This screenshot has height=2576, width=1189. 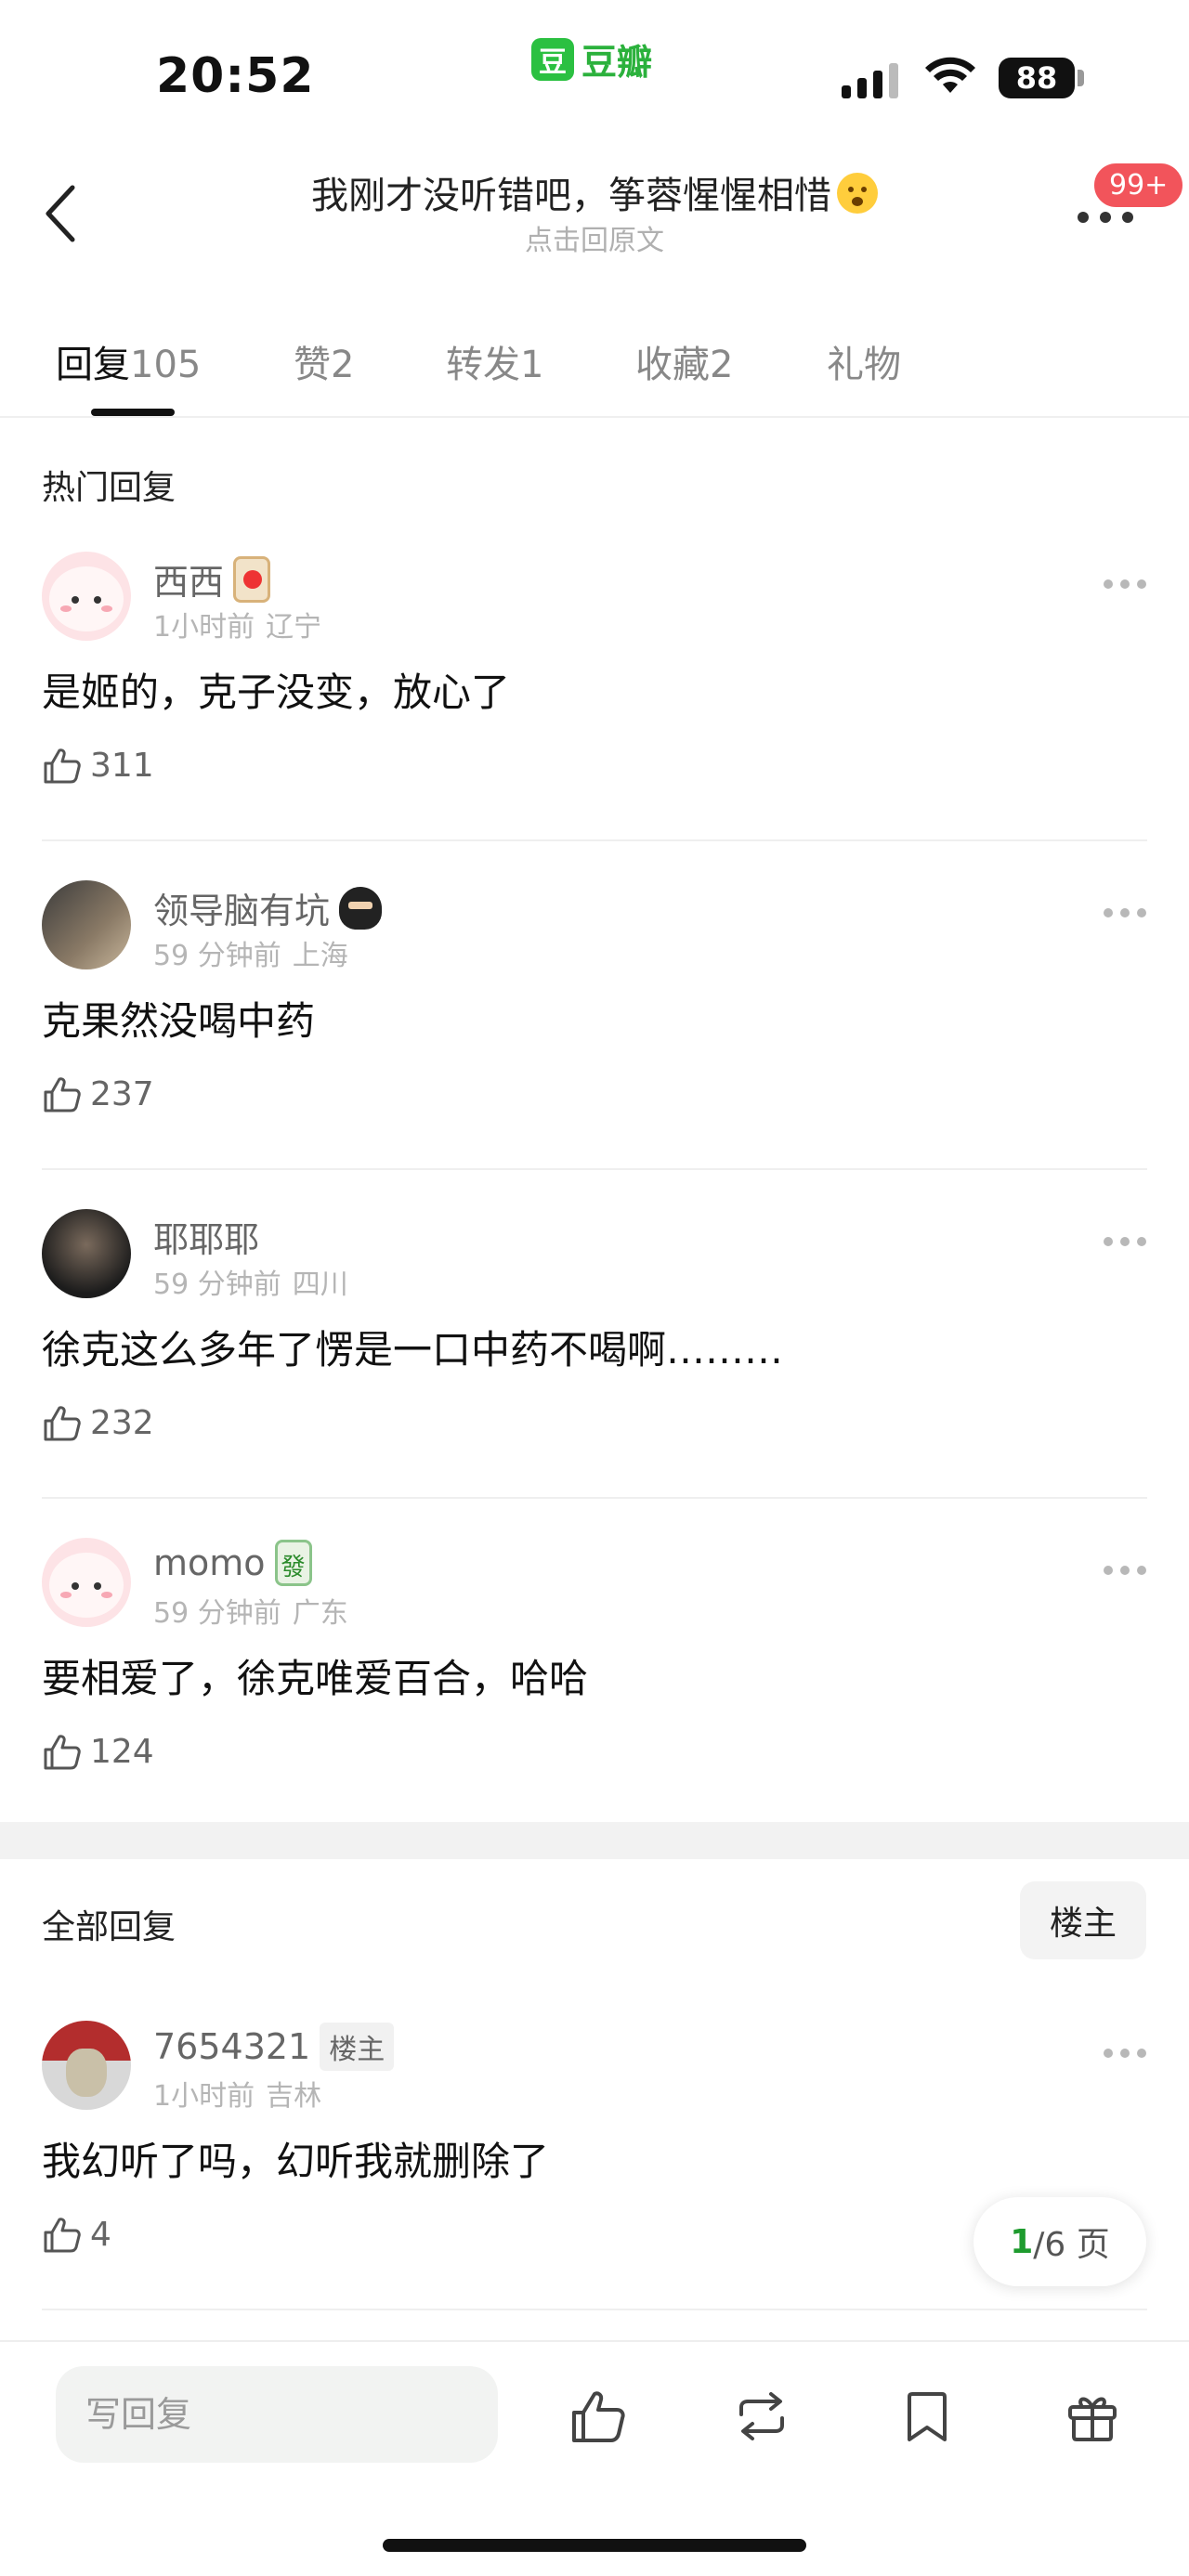 I want to click on section-separator, so click(x=594, y=1840).